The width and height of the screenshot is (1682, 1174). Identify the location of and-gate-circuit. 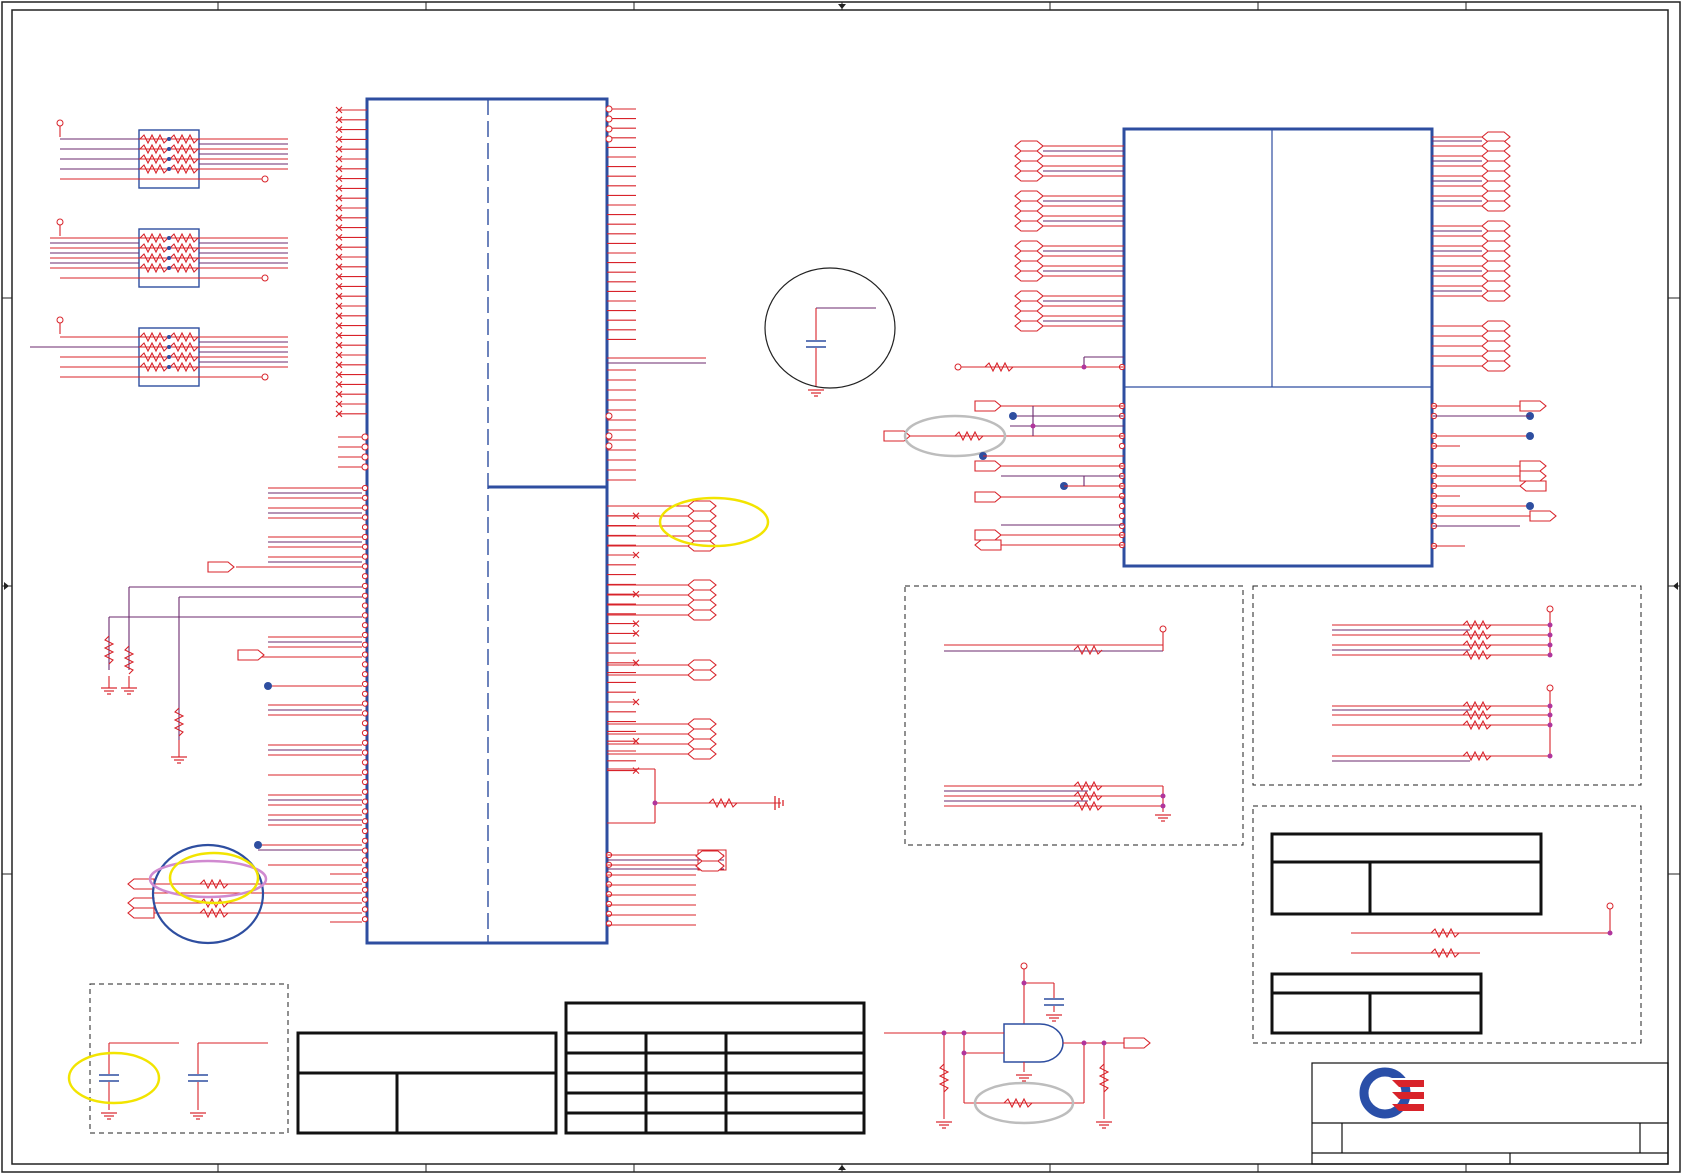
(1017, 1045).